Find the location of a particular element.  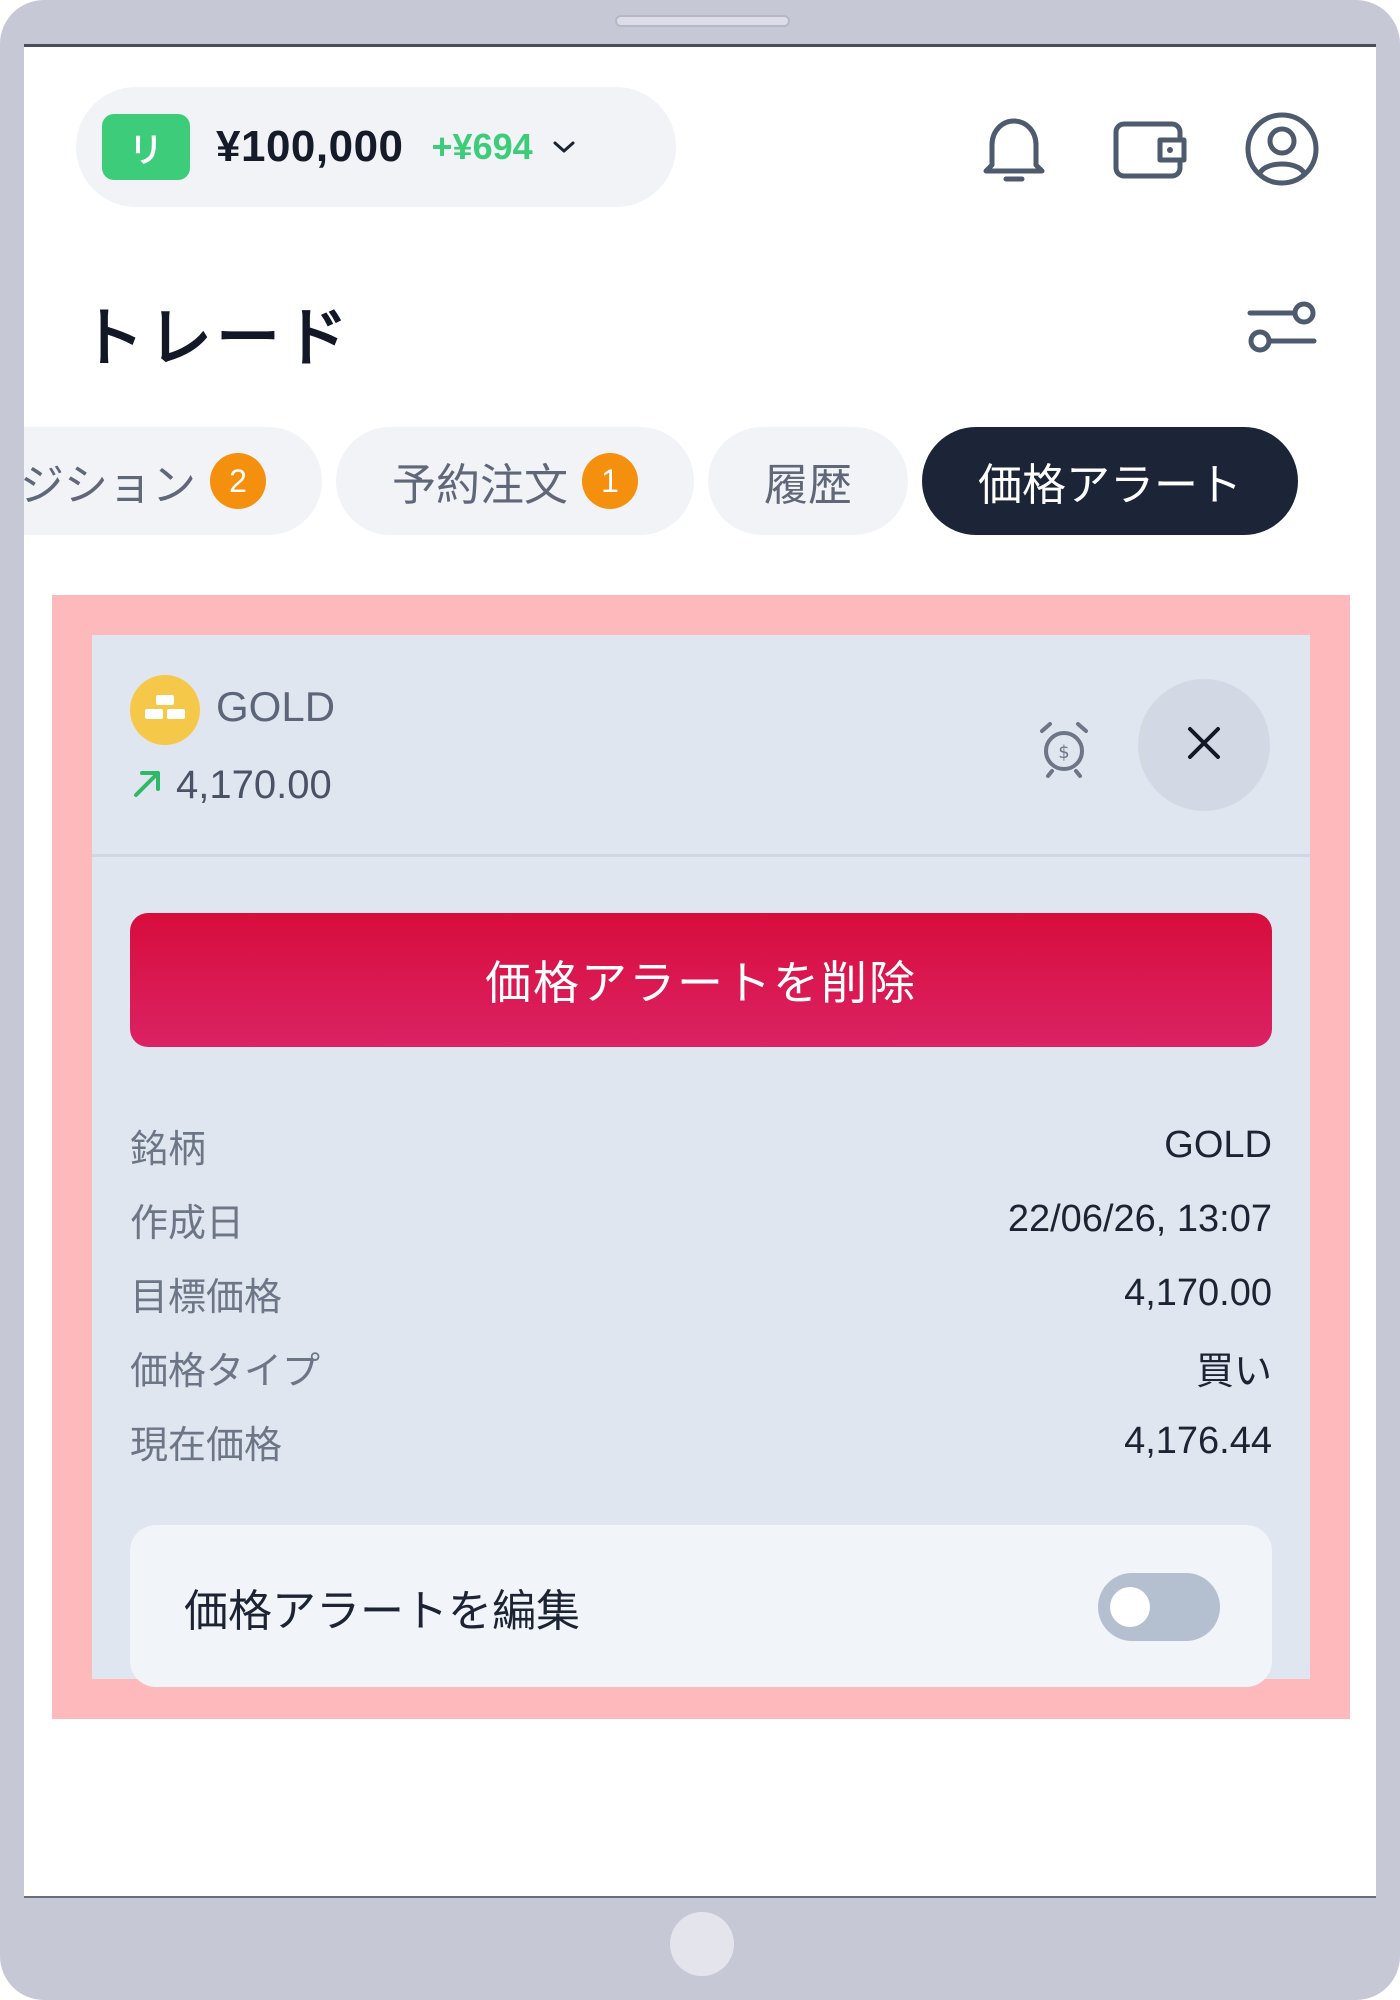

detail-value: 買い is located at coordinates (1233, 1371).